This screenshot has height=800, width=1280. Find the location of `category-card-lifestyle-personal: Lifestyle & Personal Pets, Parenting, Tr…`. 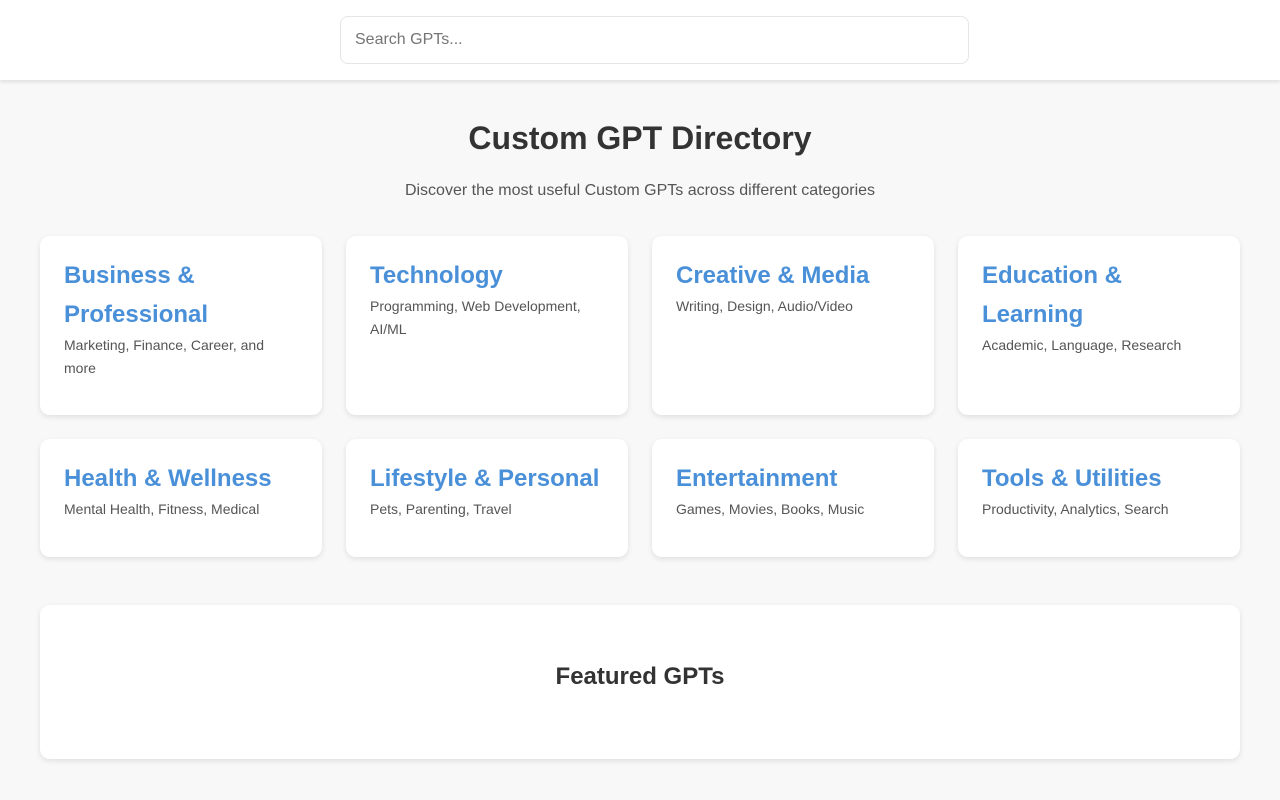

category-card-lifestyle-personal: Lifestyle & Personal Pets, Parenting, Tr… is located at coordinates (487, 498).